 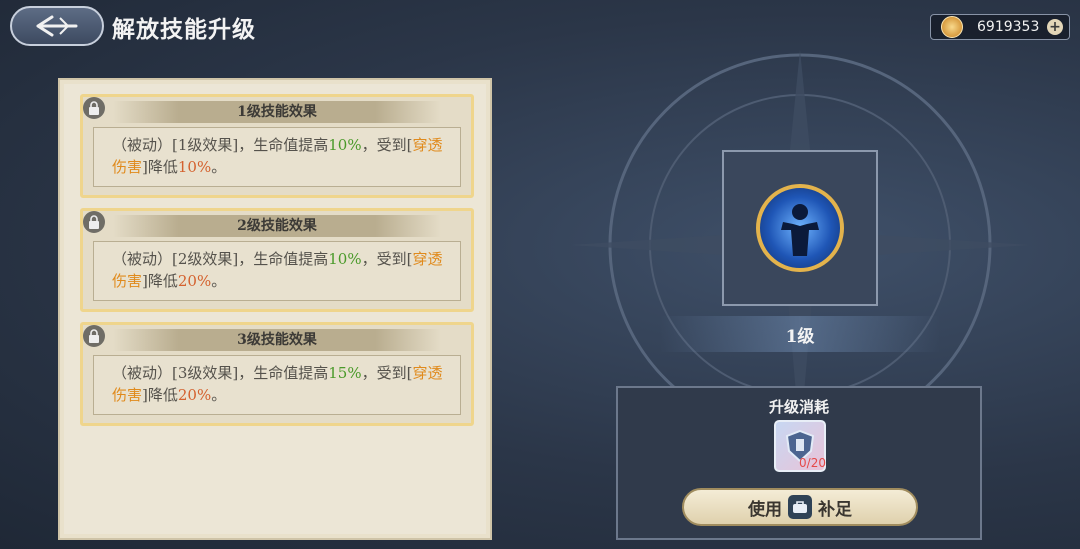 What do you see at coordinates (1008, 27) in the screenshot?
I see `currency-amount: 6919353` at bounding box center [1008, 27].